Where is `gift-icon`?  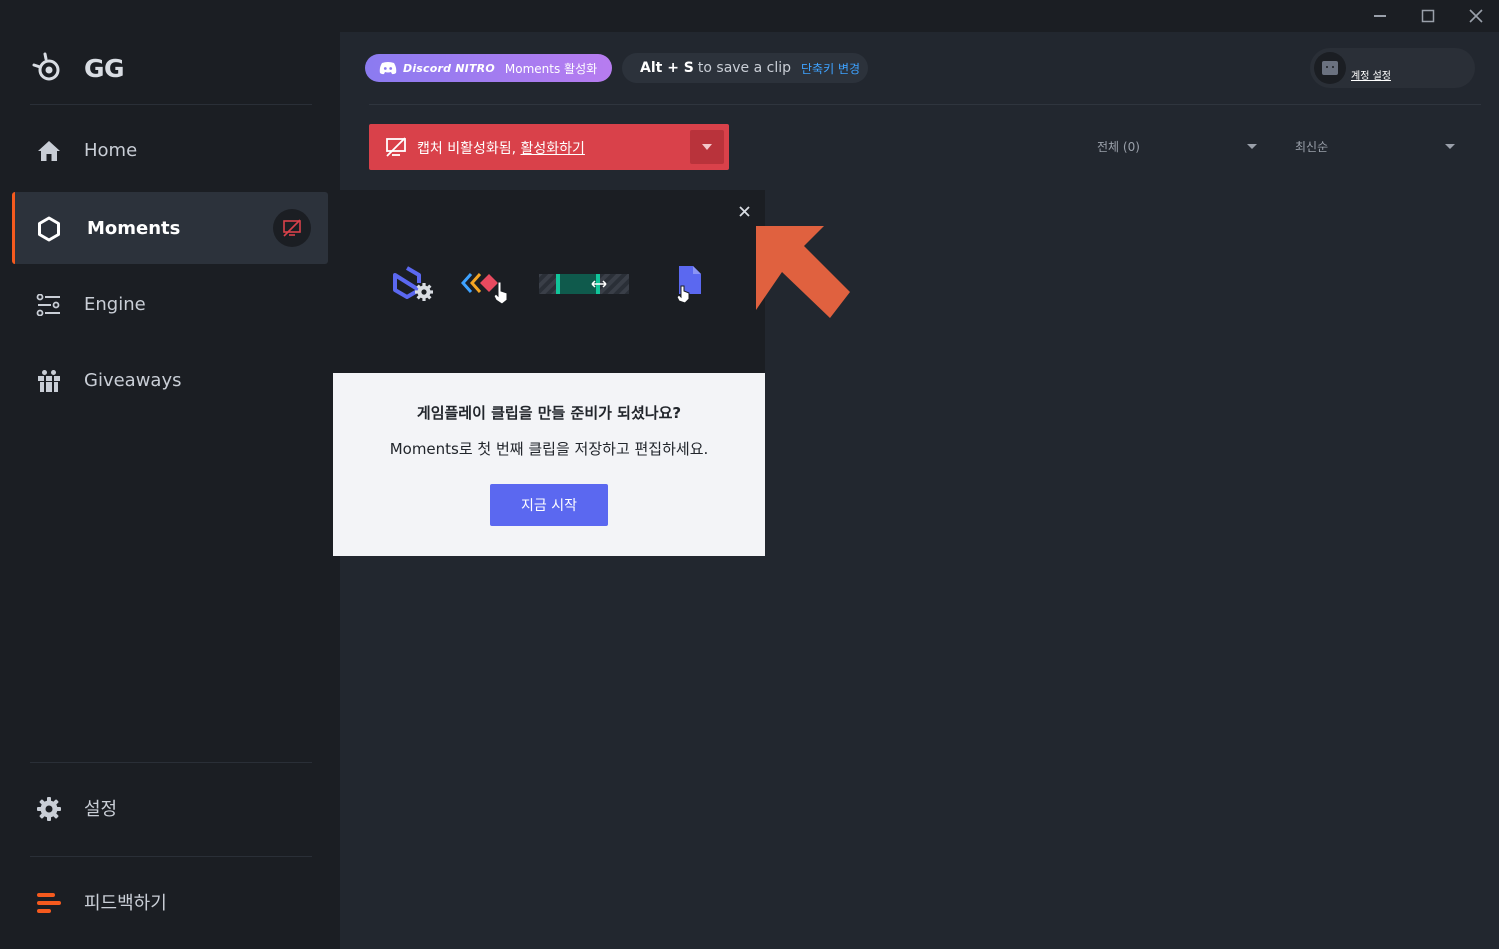
gift-icon is located at coordinates (49, 381).